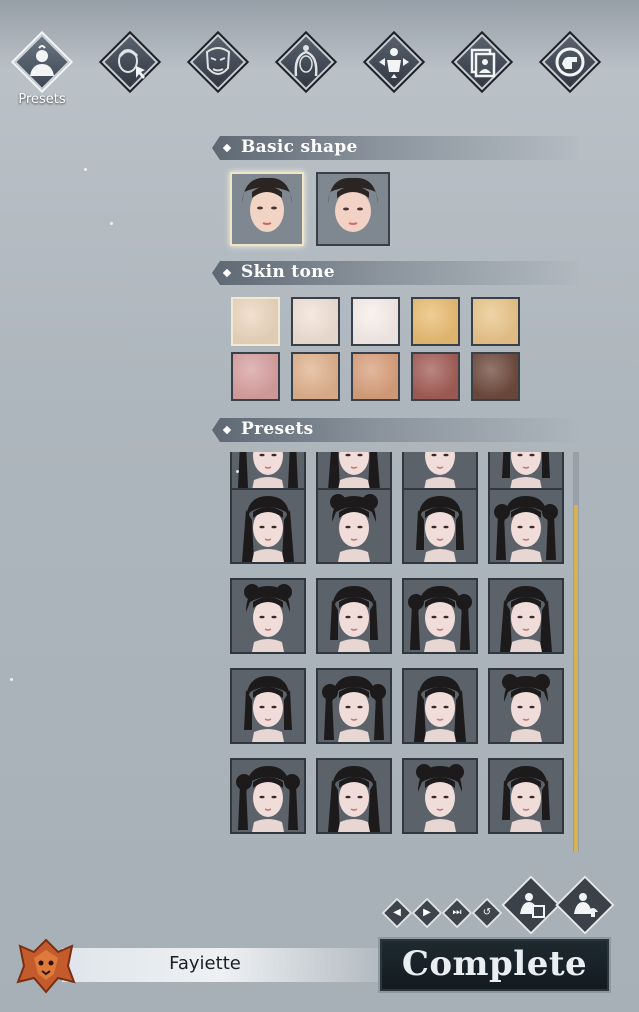 The image size is (639, 1012). I want to click on load-preset-button, so click(585, 905).